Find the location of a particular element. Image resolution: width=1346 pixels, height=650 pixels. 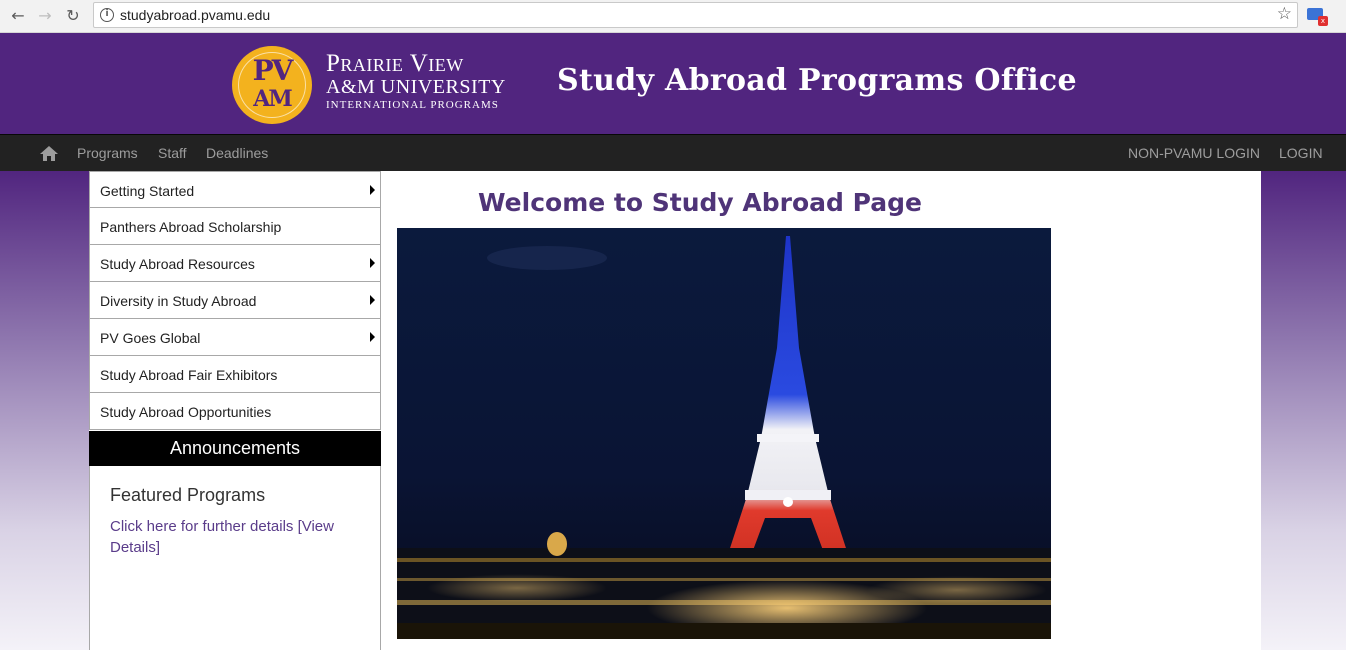

browser-toolbar: ← → ↻ i studyabroad.pvamu.edu ☆ x is located at coordinates (673, 16).